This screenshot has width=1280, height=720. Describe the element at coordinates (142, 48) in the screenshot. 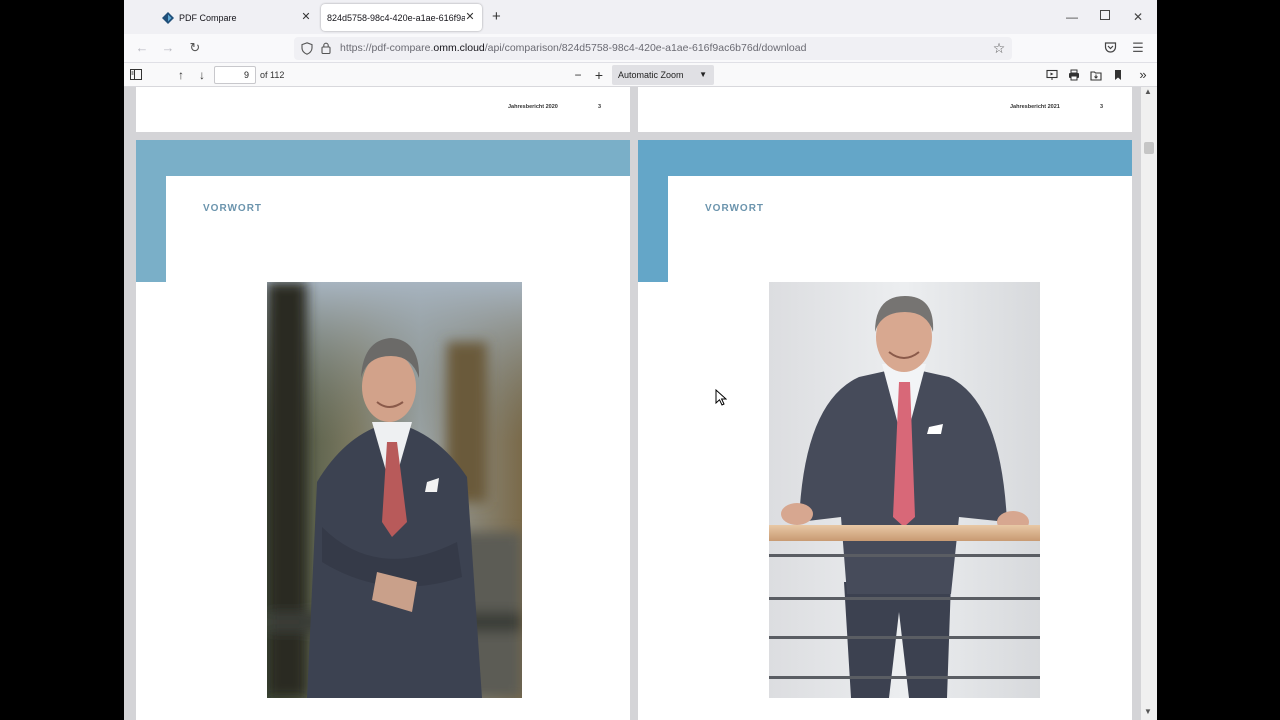

I see `back-icon: ←` at that location.